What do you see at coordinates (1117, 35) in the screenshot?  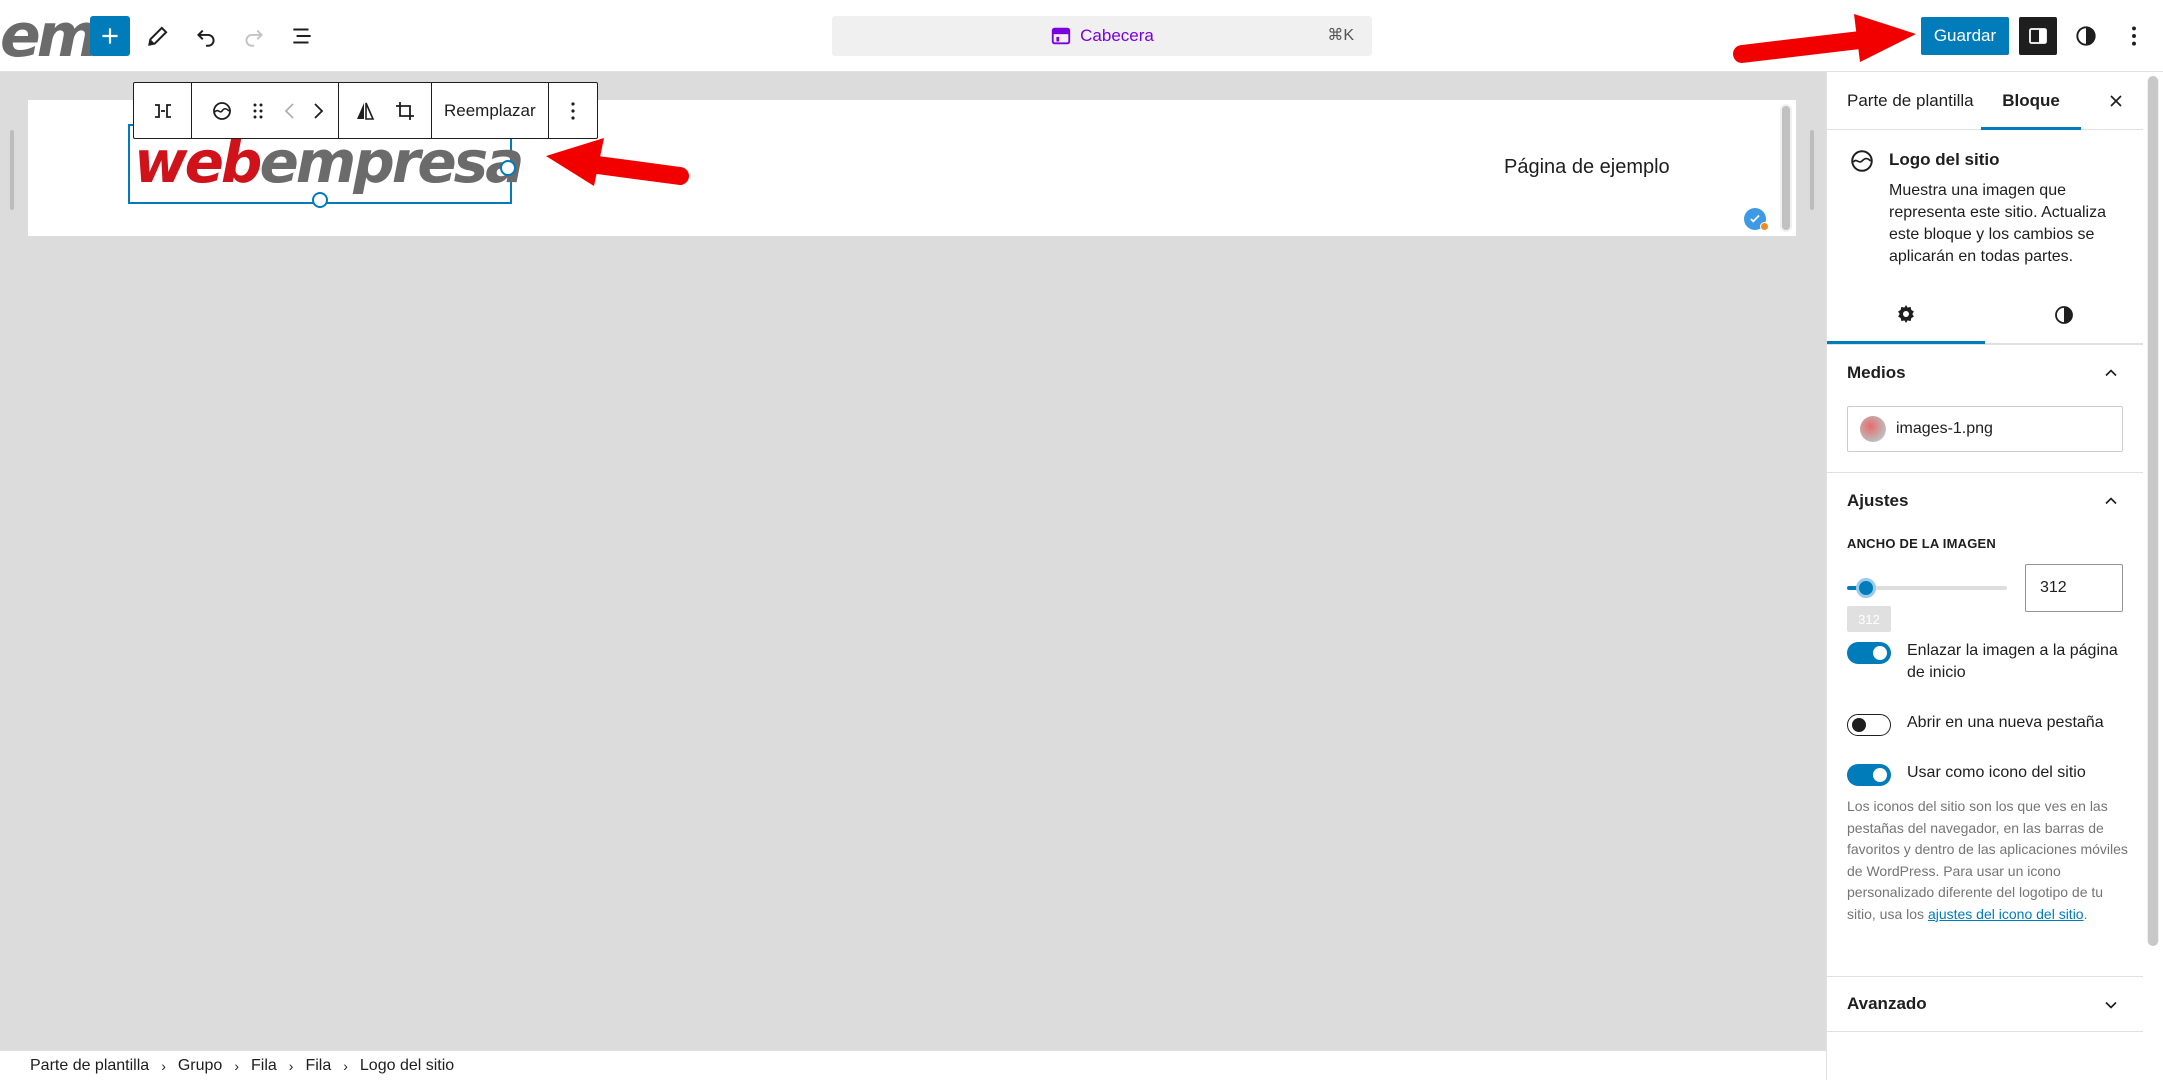 I see `document-title-text: Cabecera` at bounding box center [1117, 35].